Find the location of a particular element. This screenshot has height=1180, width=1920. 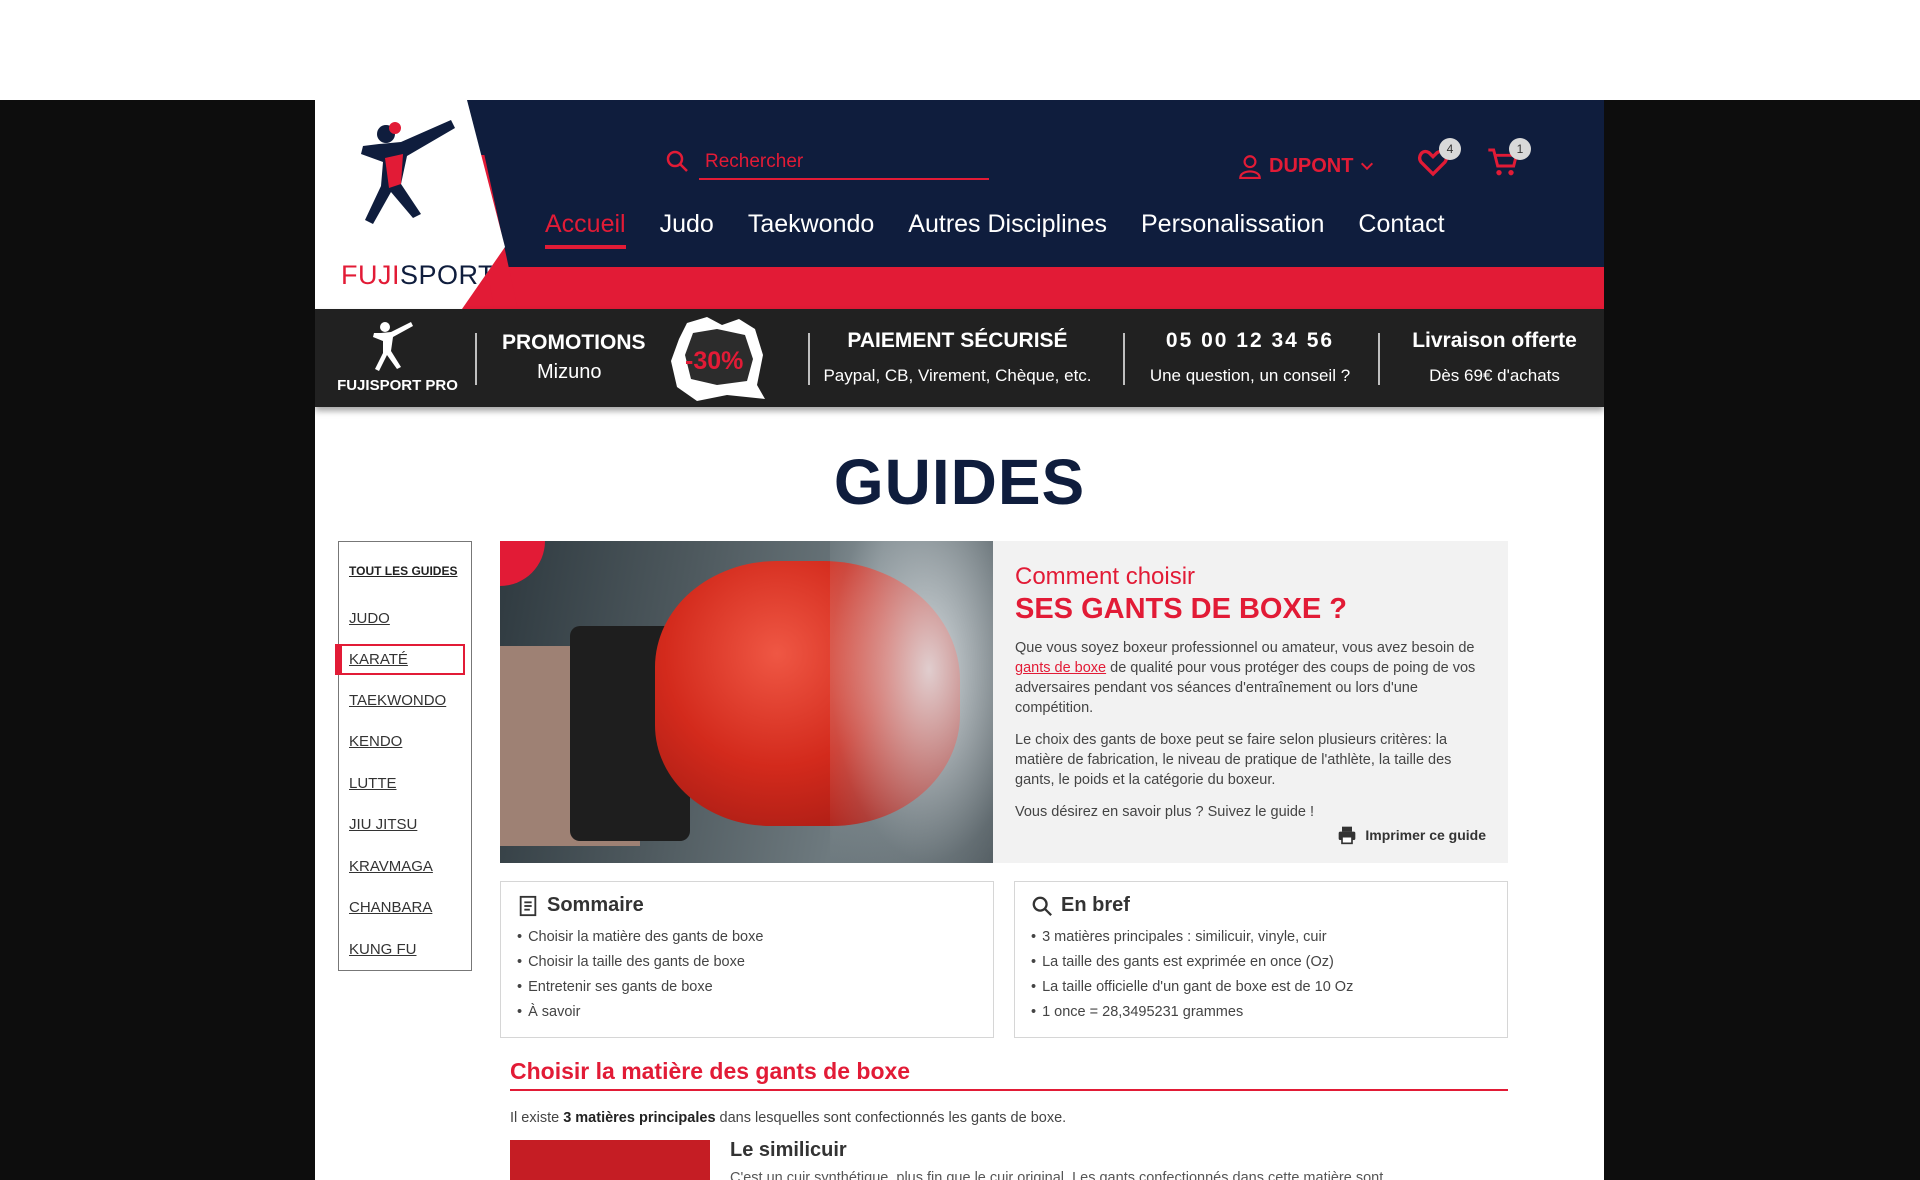

payment-methods: Paypal, CB, Virement, Chèque, etc. is located at coordinates (957, 375).